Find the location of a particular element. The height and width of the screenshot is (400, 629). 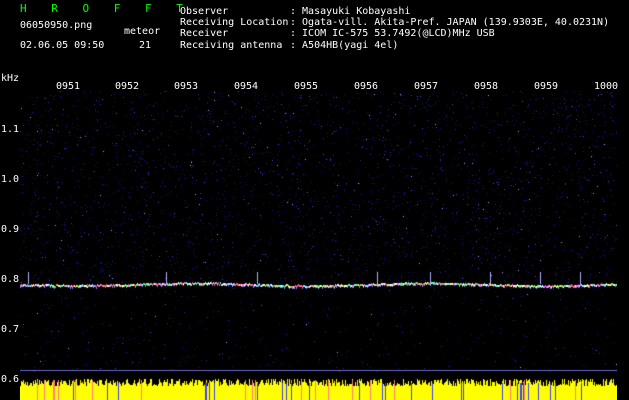

location-label: Receiving Location is located at coordinates (234, 22).